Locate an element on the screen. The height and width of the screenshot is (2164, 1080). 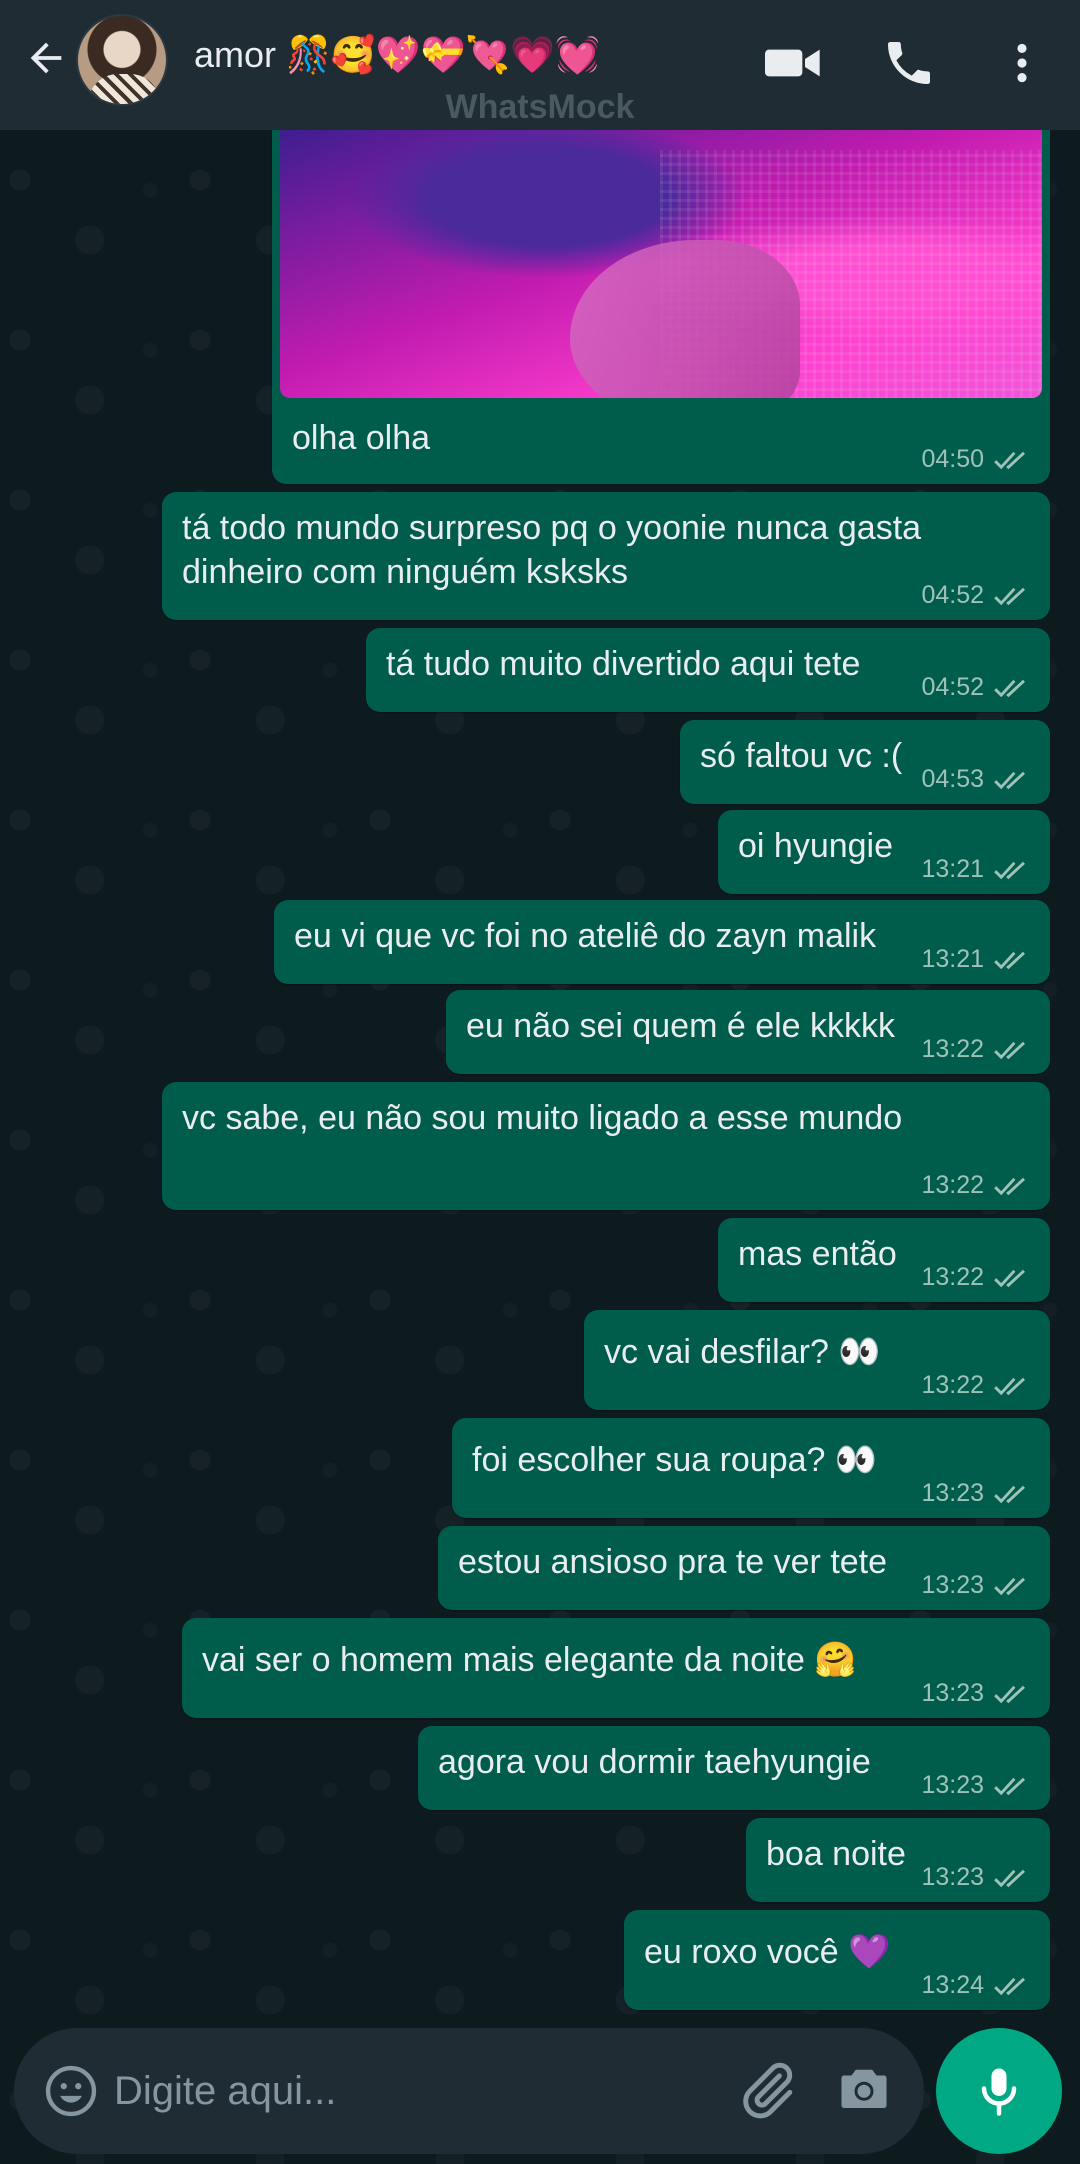
message-text: eu roxo você 💜 is located at coordinates (767, 1952).